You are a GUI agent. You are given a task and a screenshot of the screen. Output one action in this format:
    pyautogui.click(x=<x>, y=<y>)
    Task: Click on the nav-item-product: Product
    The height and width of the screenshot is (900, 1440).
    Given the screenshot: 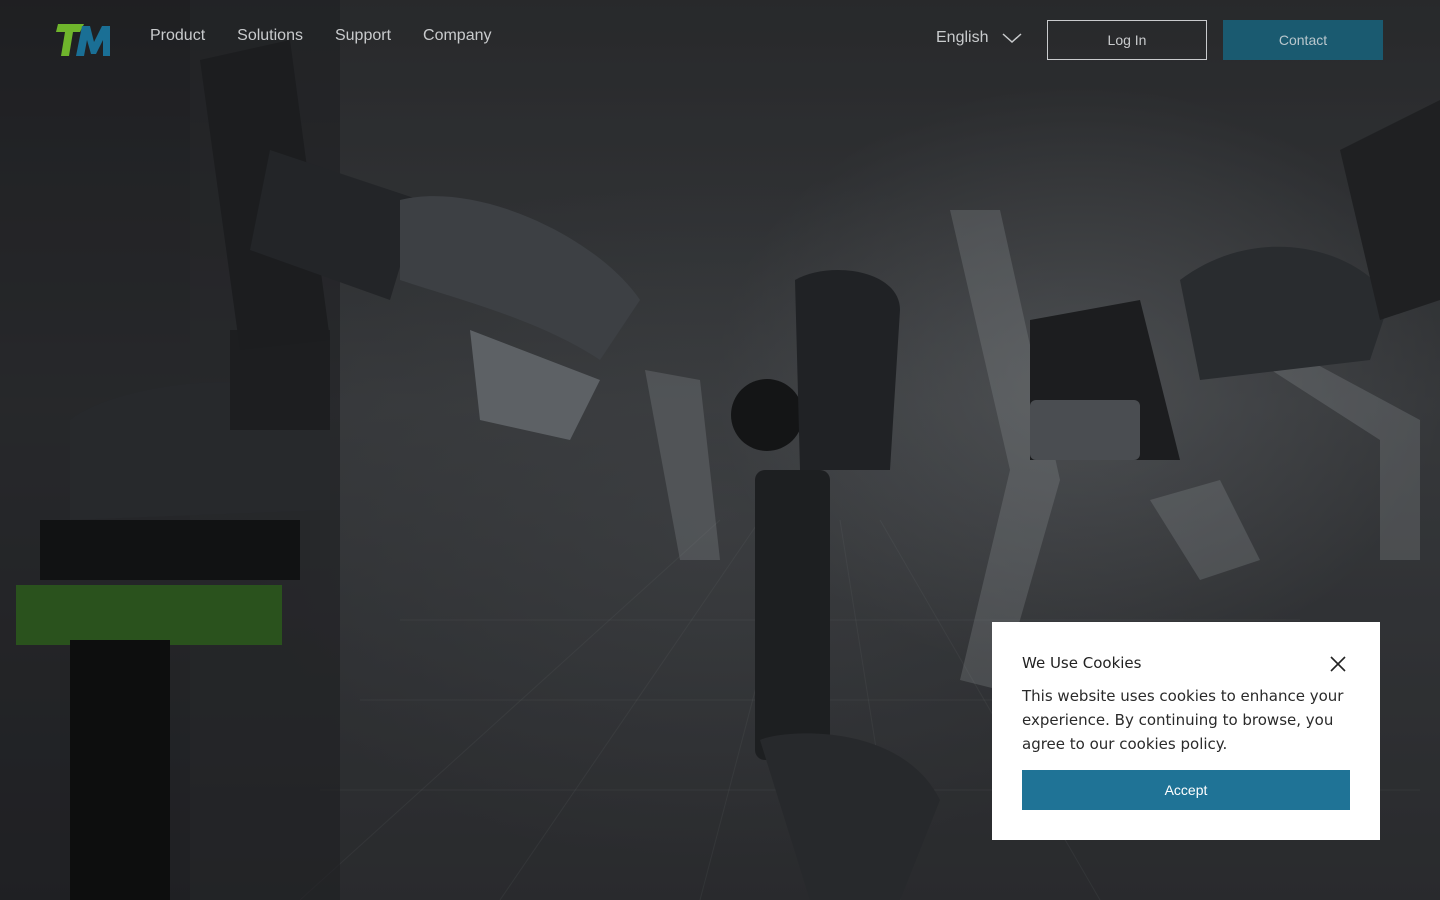 What is the action you would take?
    pyautogui.click(x=177, y=36)
    